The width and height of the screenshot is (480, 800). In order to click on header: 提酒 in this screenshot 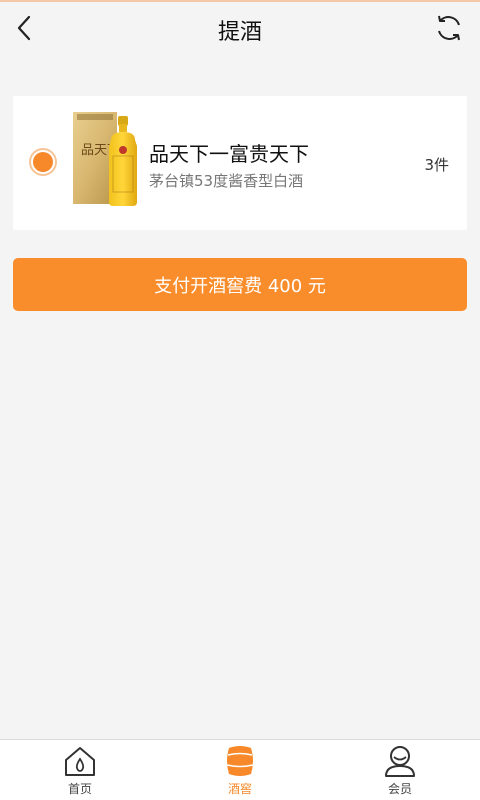, I will do `click(240, 29)`.